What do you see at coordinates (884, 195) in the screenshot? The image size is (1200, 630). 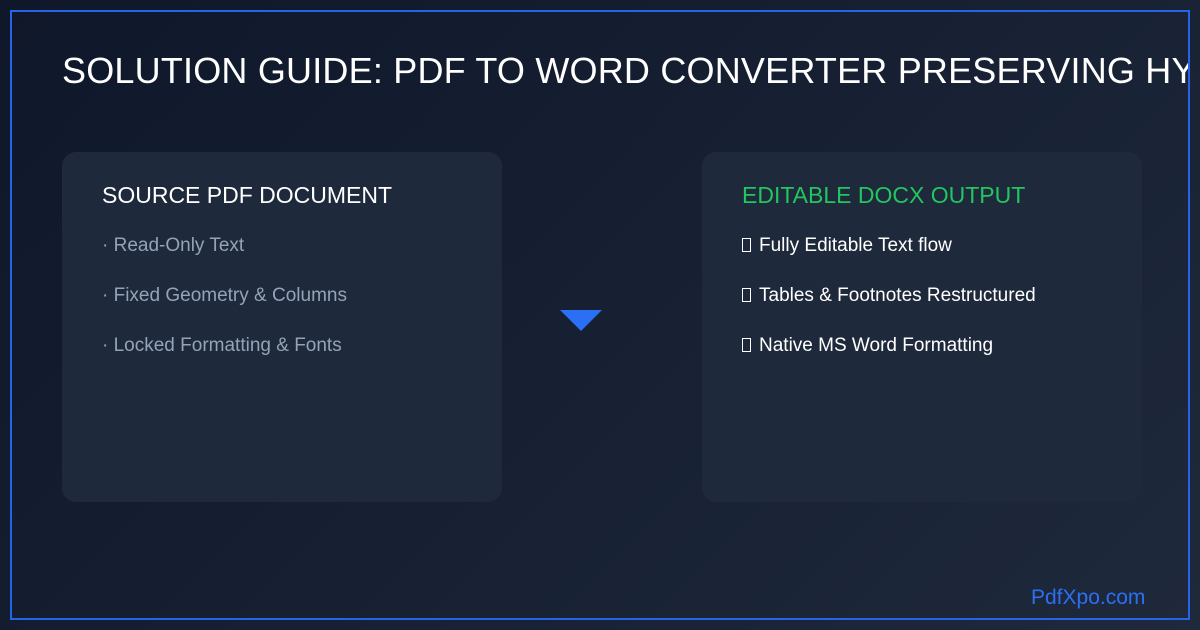 I see `output-card-title: EDITABLE DOCX OUTPUT` at bounding box center [884, 195].